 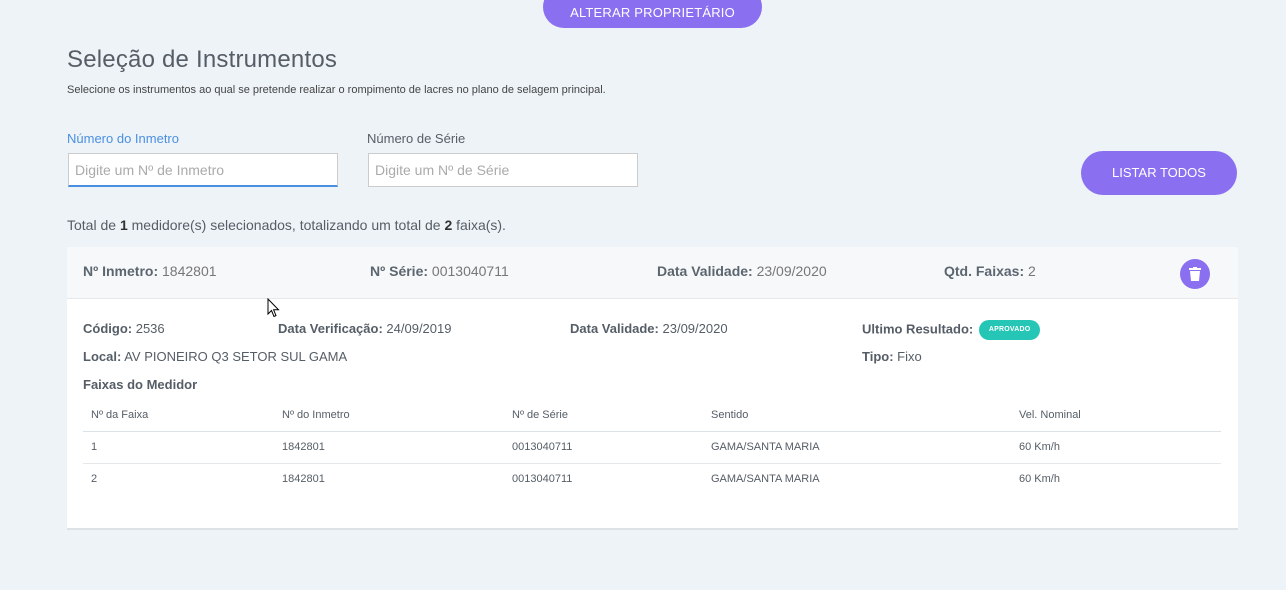 What do you see at coordinates (102, 356) in the screenshot?
I see `local-label: Local:` at bounding box center [102, 356].